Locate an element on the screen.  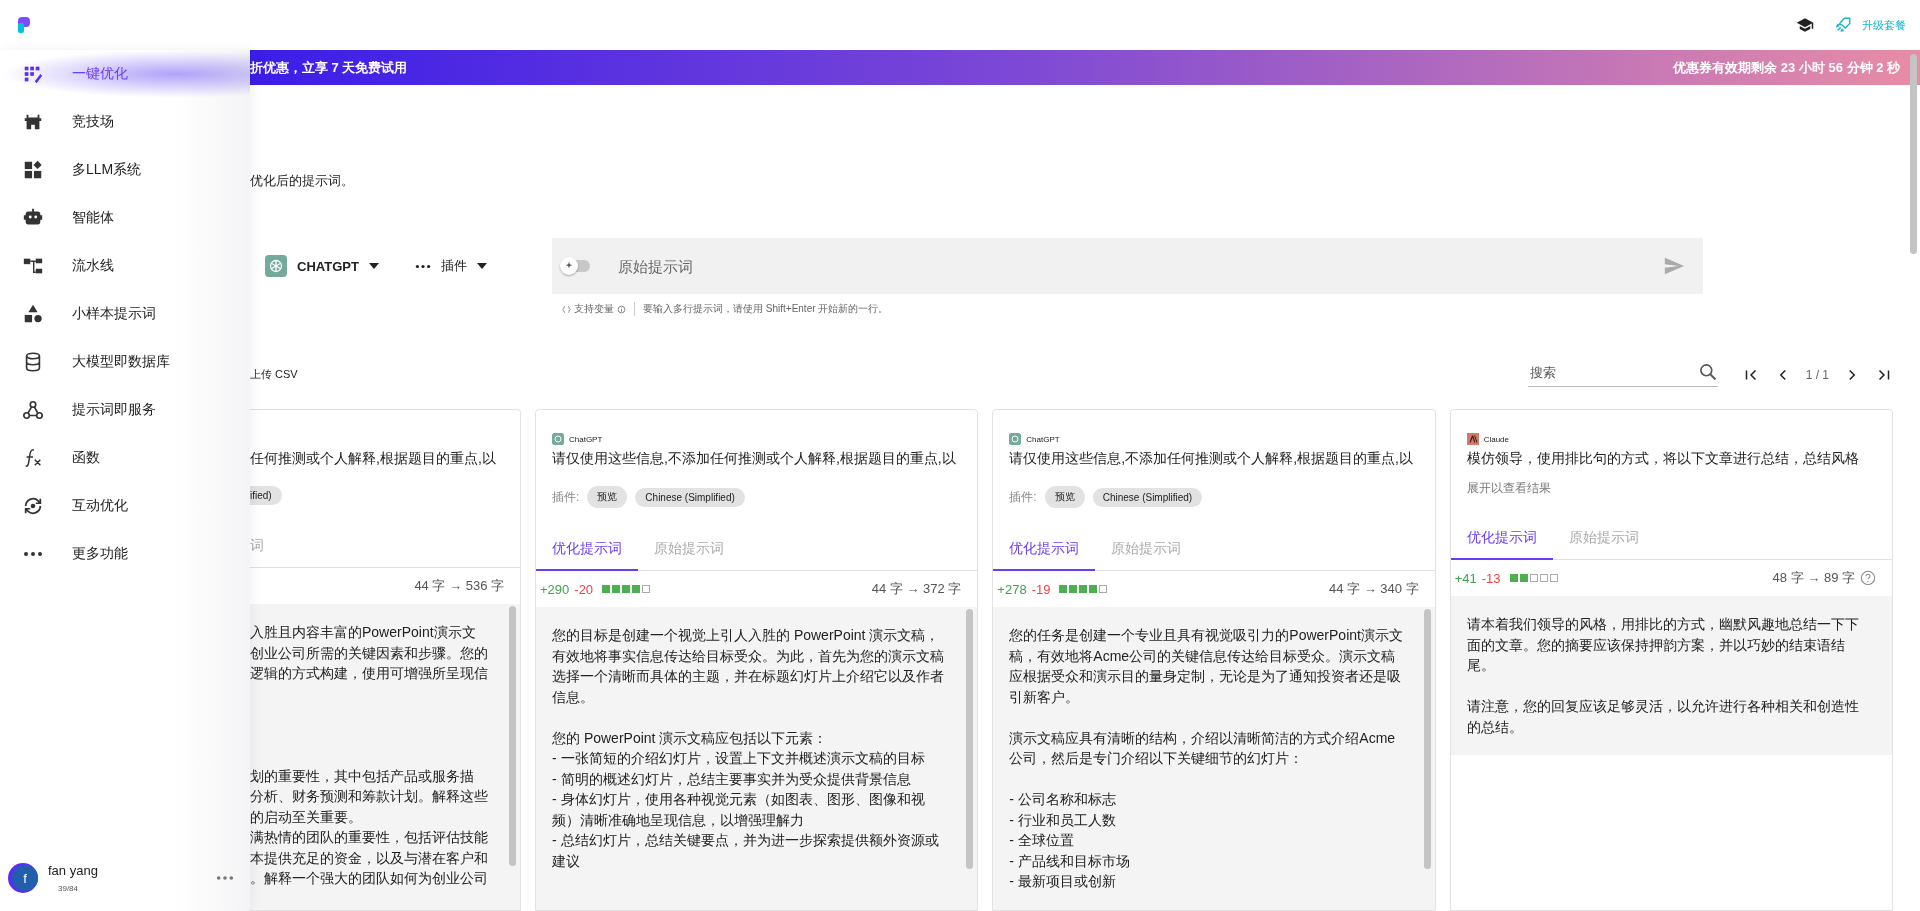
result-text-line: 的启动至关重要。 is located at coordinates (306, 817).